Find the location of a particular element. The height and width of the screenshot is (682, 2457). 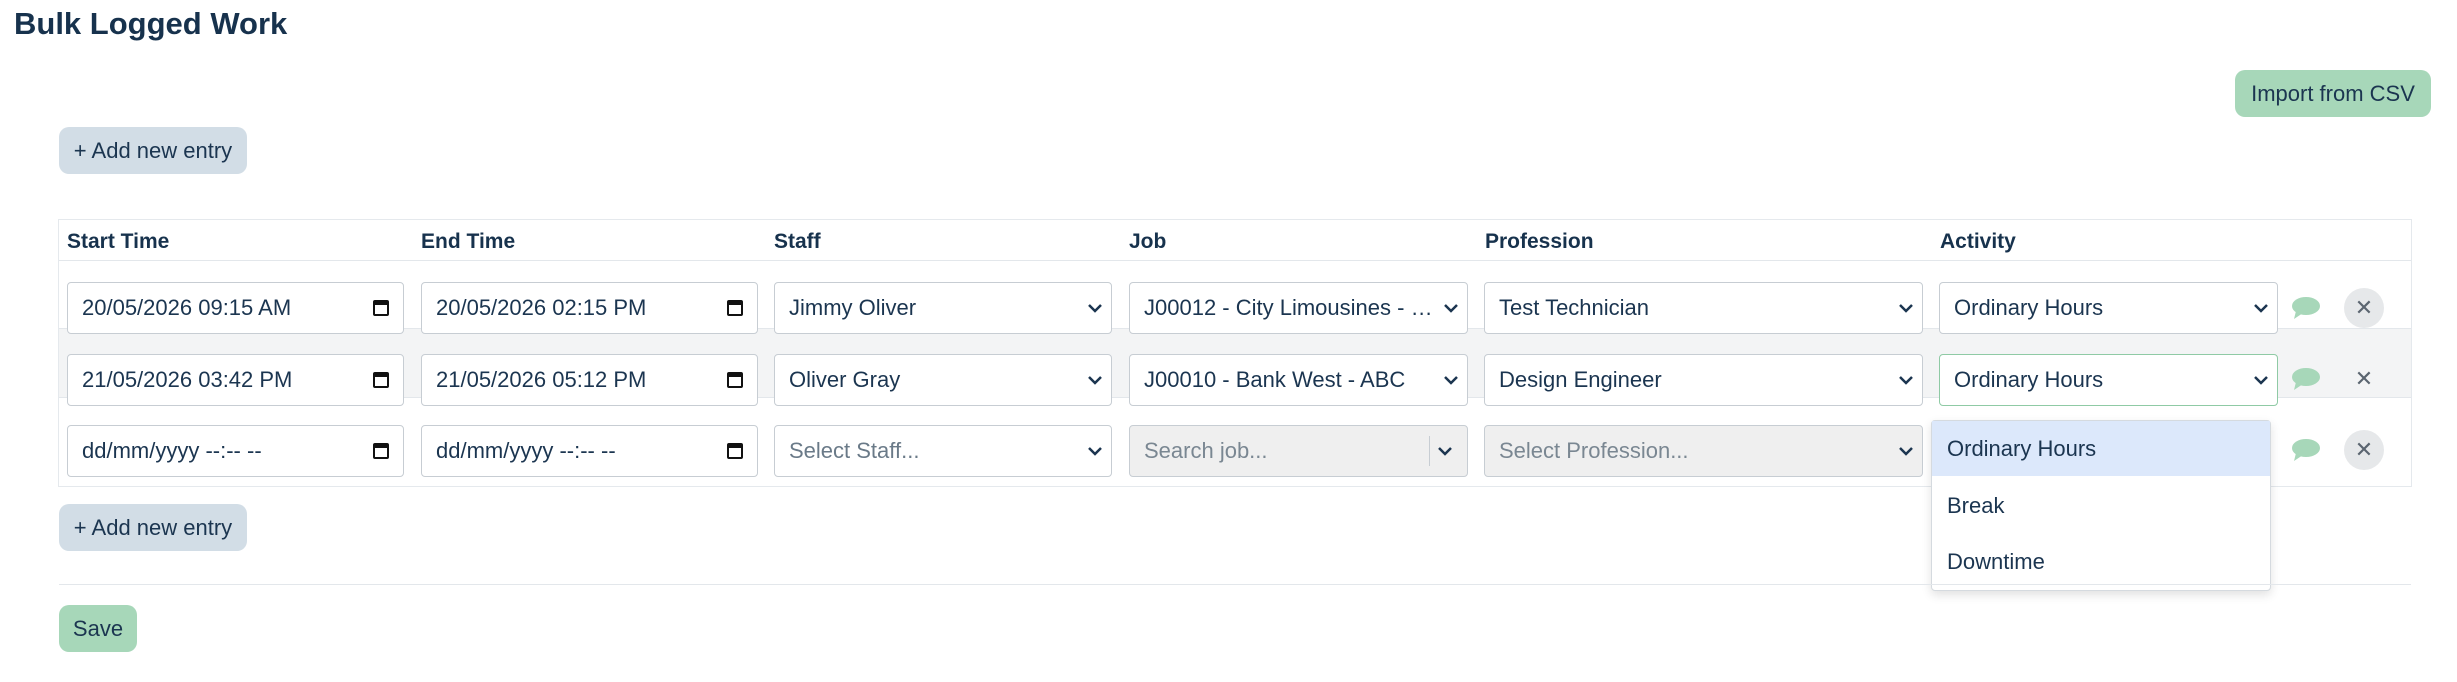

job-select: J00012 - City Limousines - Installation is located at coordinates (1298, 308).